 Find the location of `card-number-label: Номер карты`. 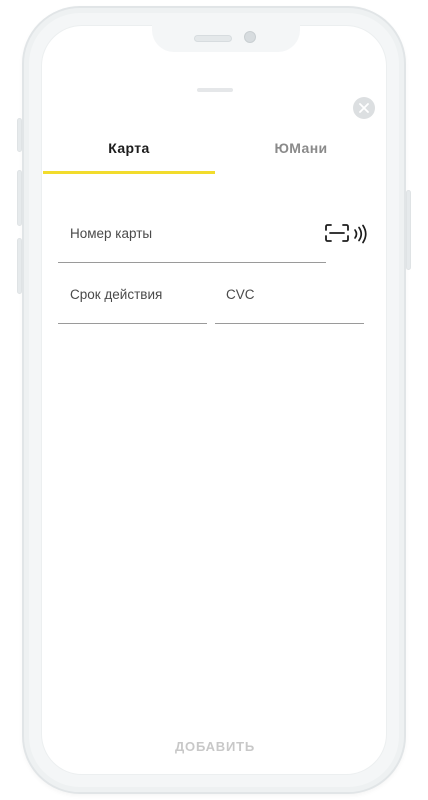

card-number-label: Номер карты is located at coordinates (111, 233).